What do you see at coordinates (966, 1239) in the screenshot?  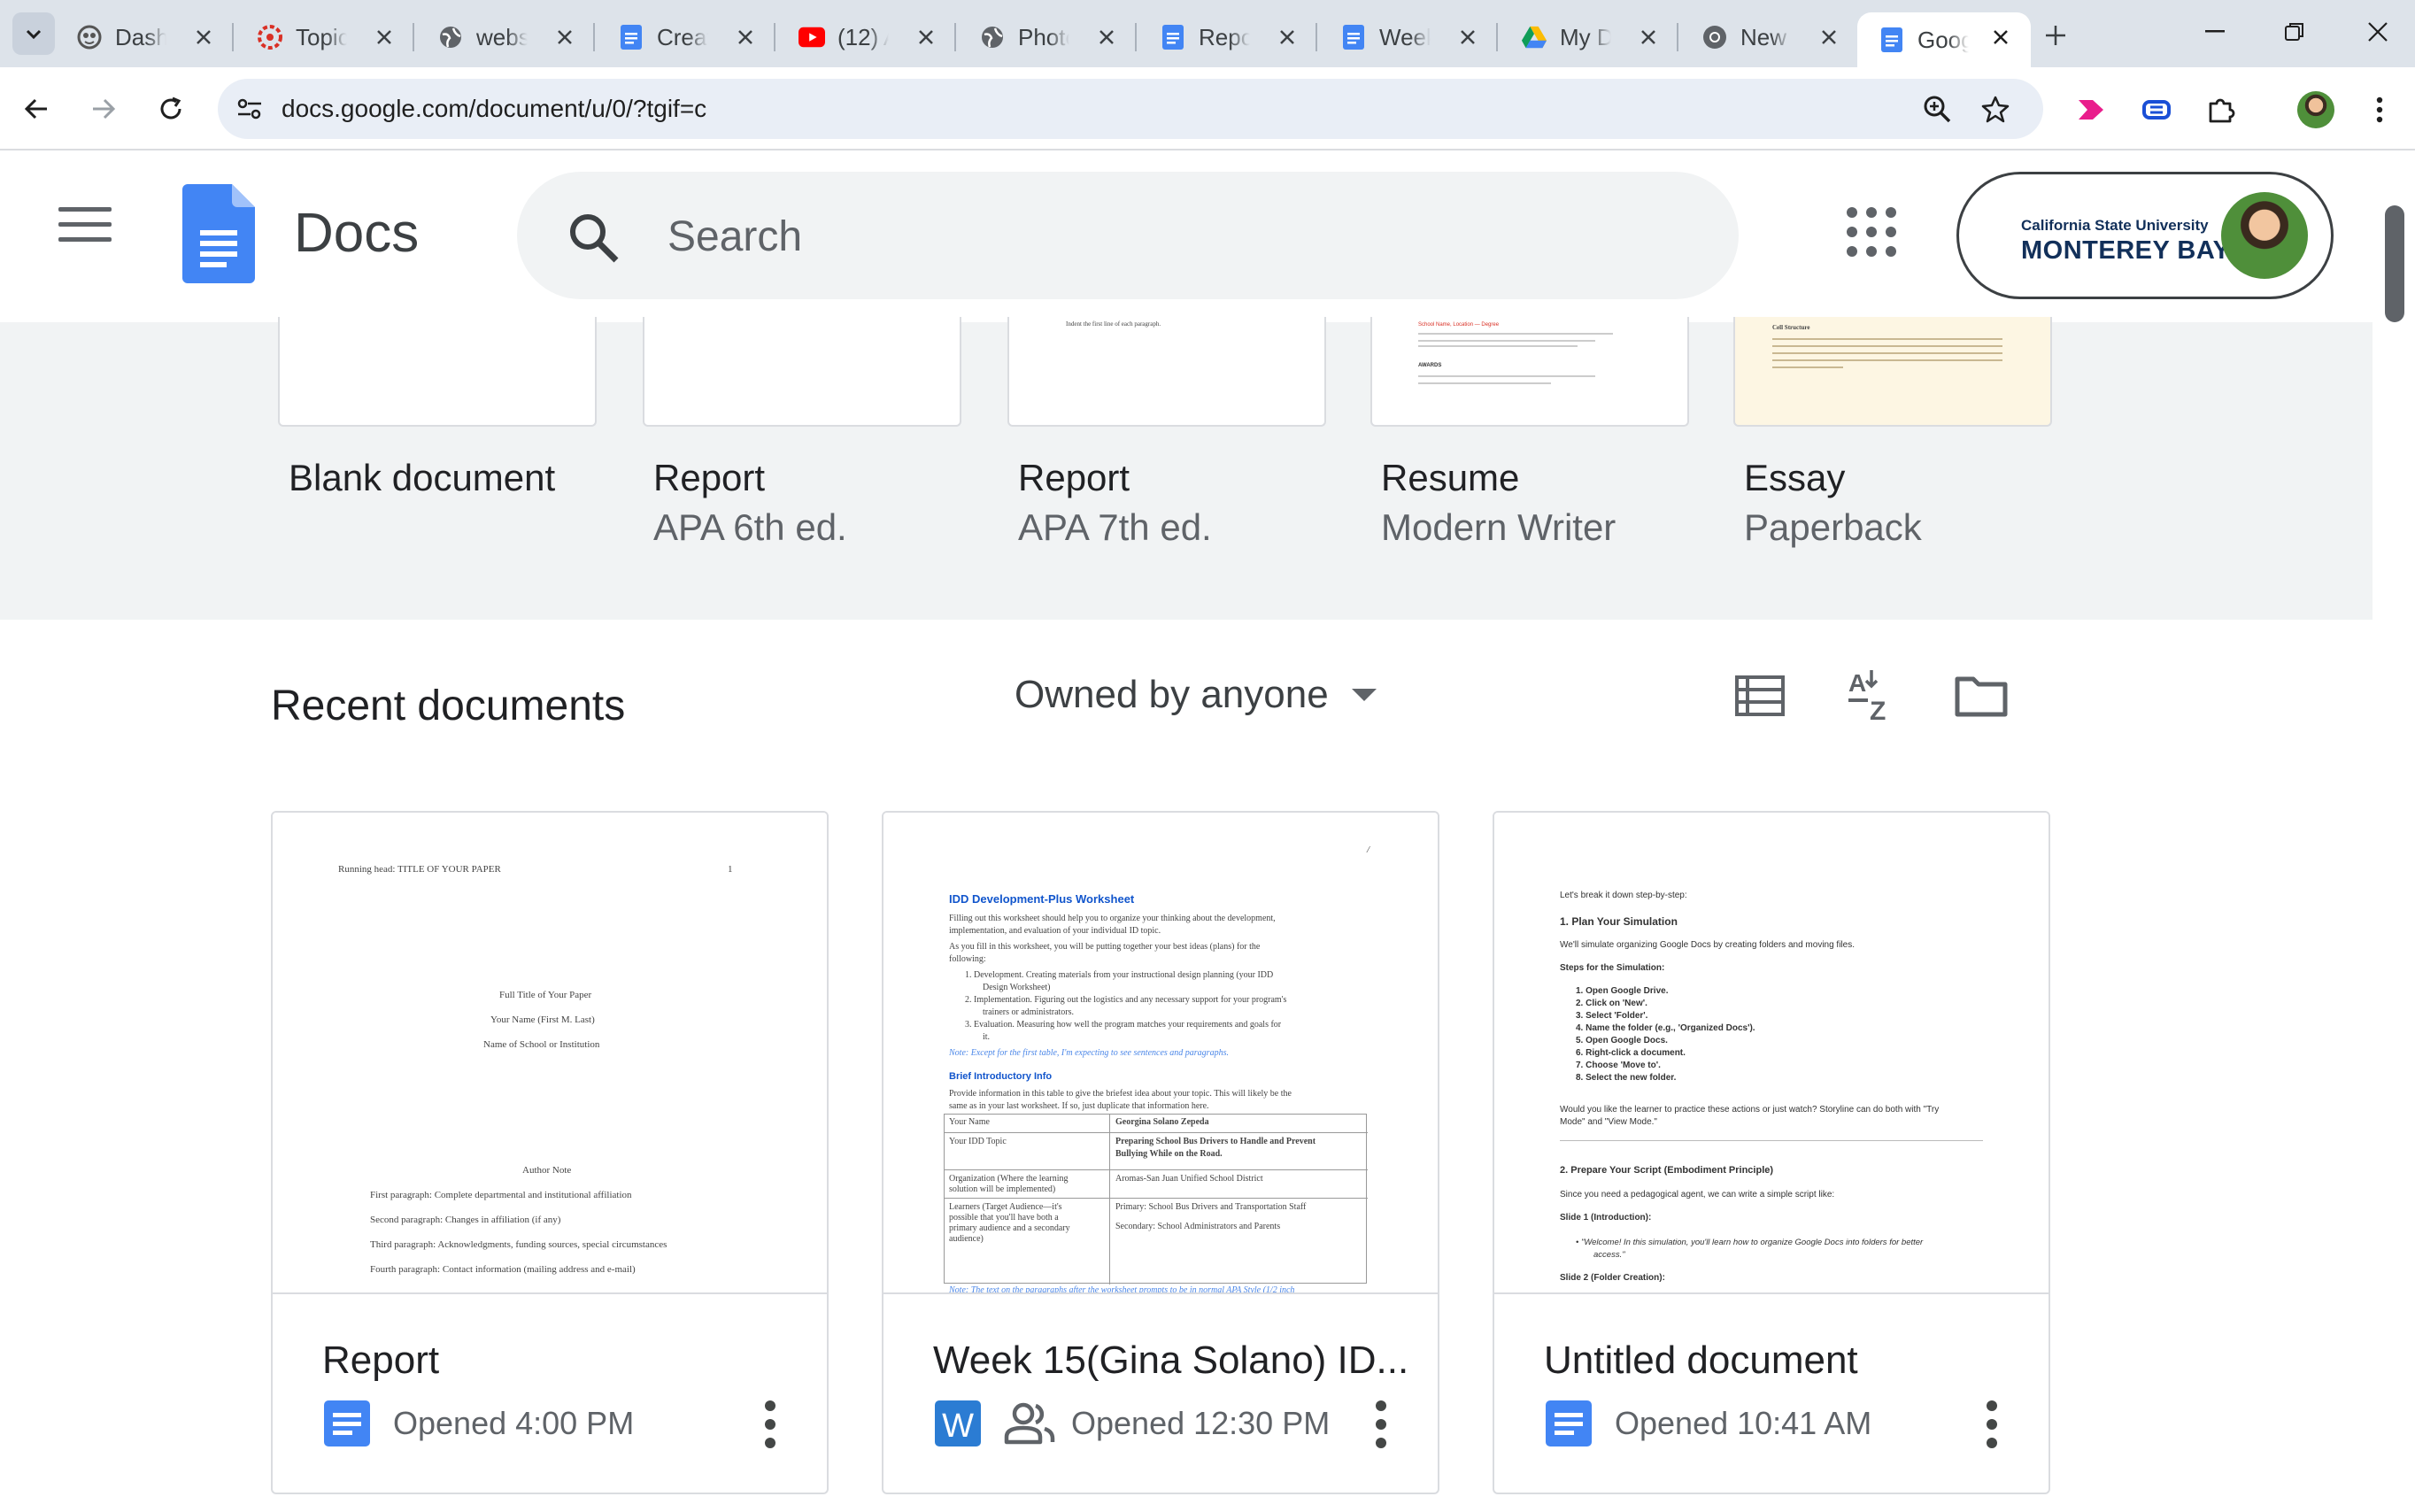 I see `table-cell: audience)` at bounding box center [966, 1239].